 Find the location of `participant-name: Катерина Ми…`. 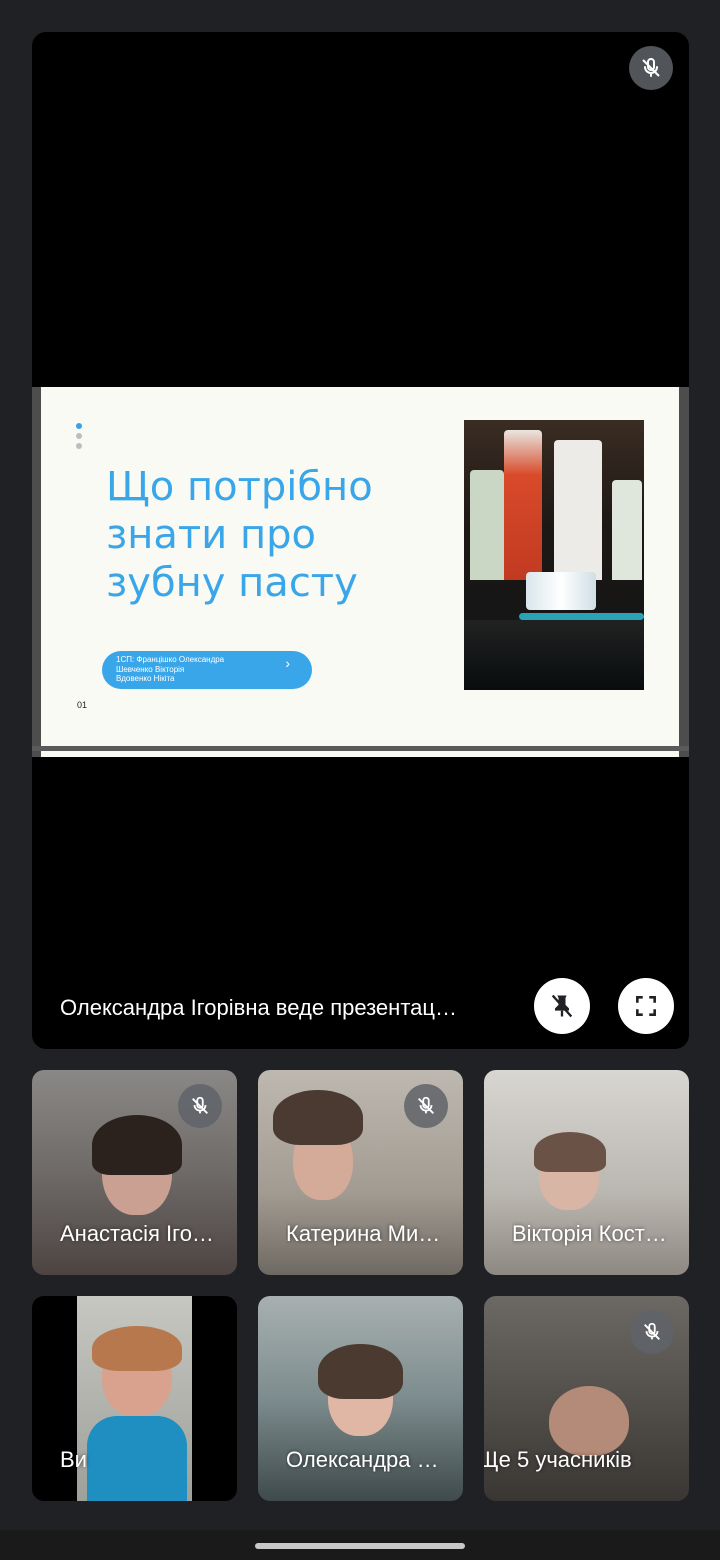

participant-name: Катерина Ми… is located at coordinates (363, 1233).